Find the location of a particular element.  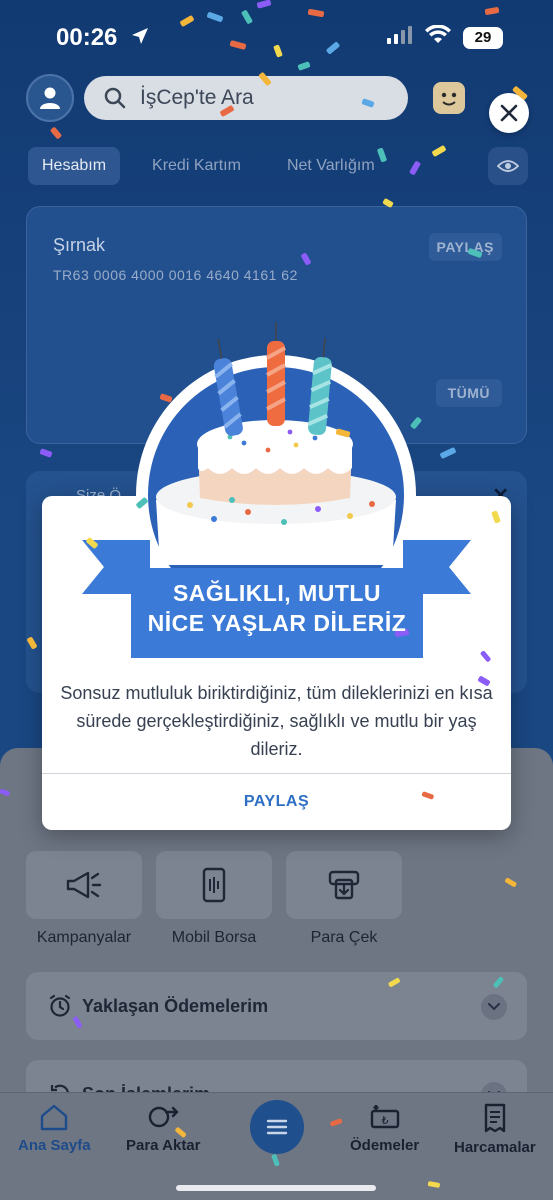

ribbon-line-1: SAĞLIKLI, MUTLU is located at coordinates (277, 593).